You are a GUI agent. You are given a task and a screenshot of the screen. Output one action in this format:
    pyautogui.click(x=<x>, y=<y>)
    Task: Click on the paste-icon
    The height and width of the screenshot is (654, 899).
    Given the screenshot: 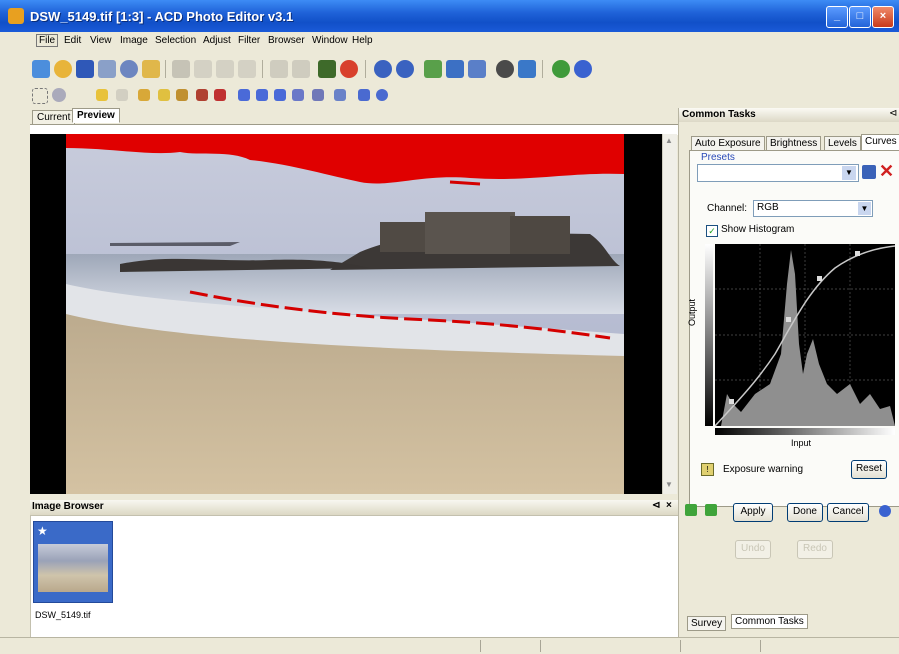 What is the action you would take?
    pyautogui.click(x=225, y=69)
    